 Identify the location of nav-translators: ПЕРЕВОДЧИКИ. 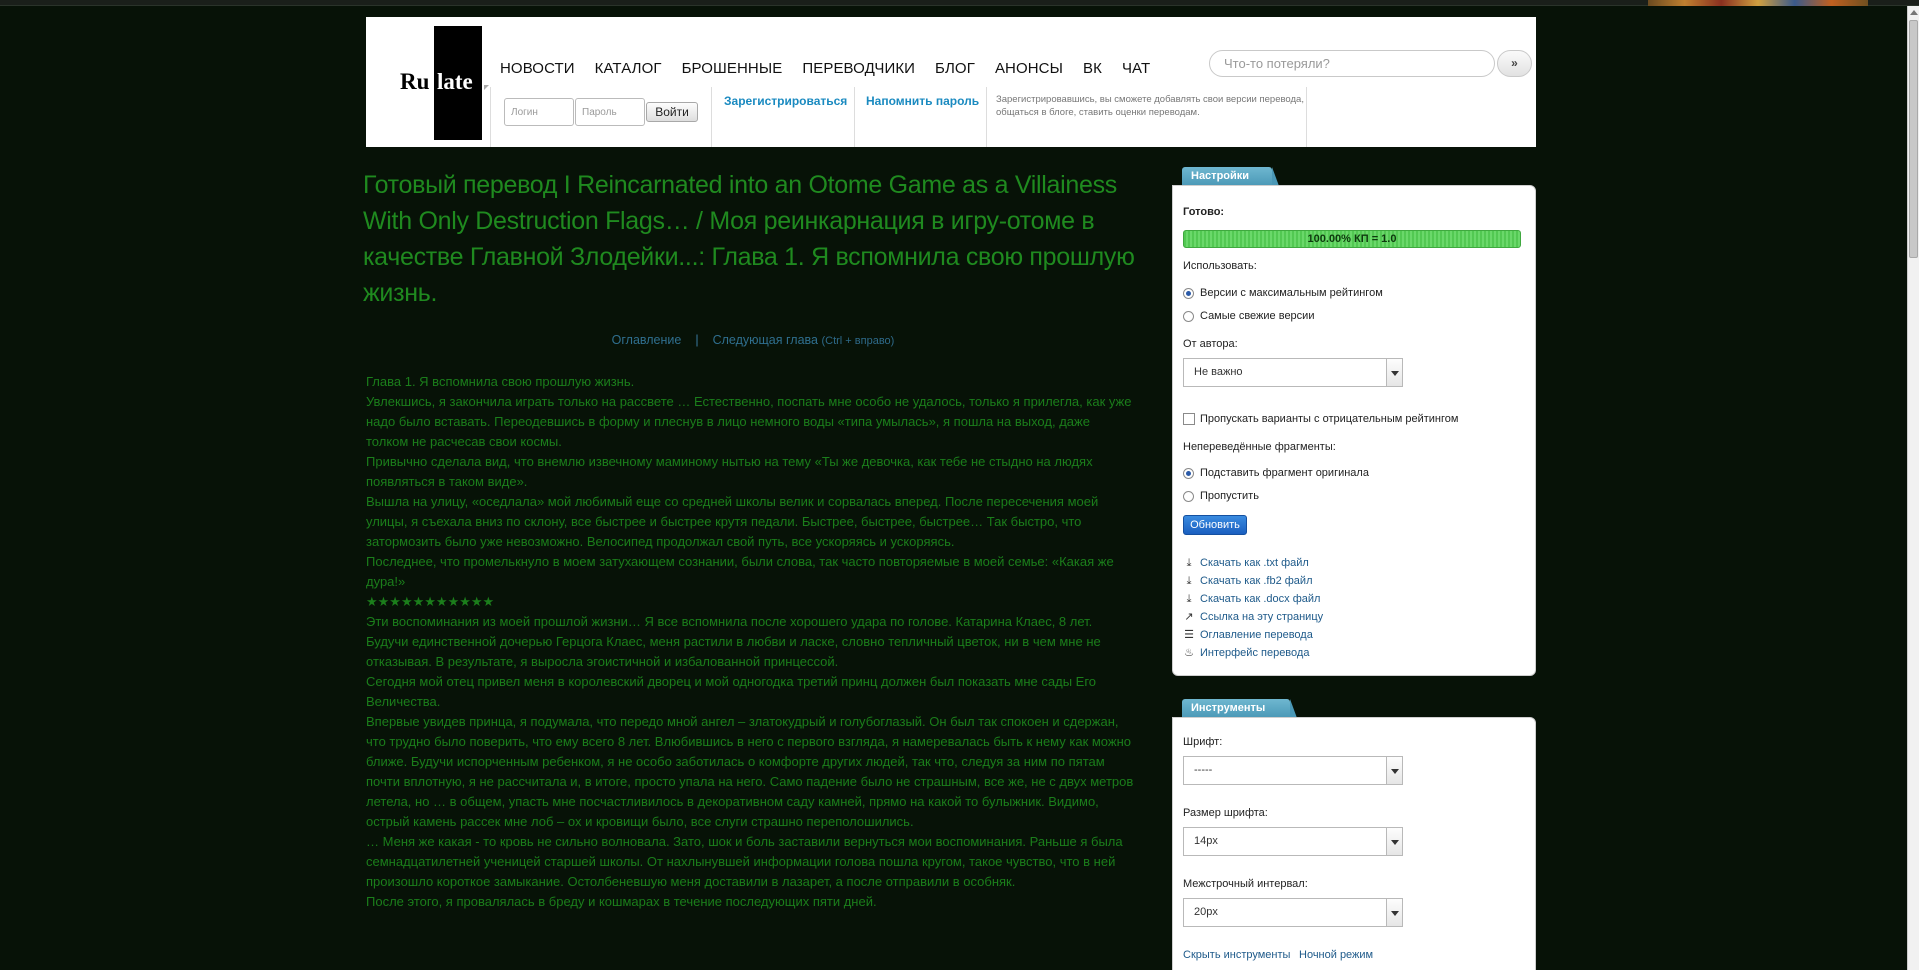
(858, 68).